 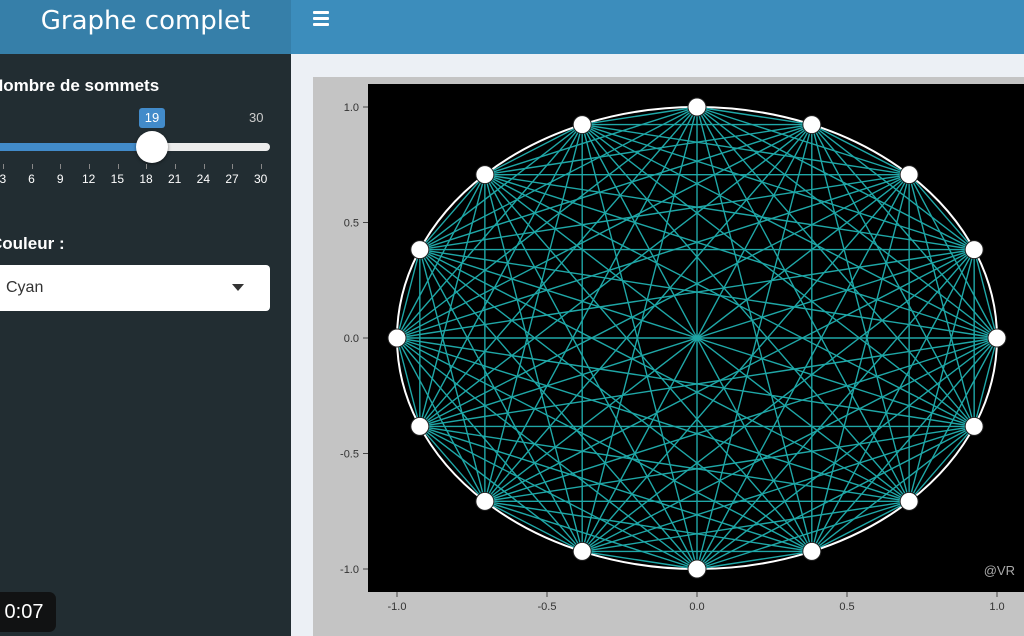 What do you see at coordinates (547, 607) in the screenshot?
I see `x-tick-label: -0.5` at bounding box center [547, 607].